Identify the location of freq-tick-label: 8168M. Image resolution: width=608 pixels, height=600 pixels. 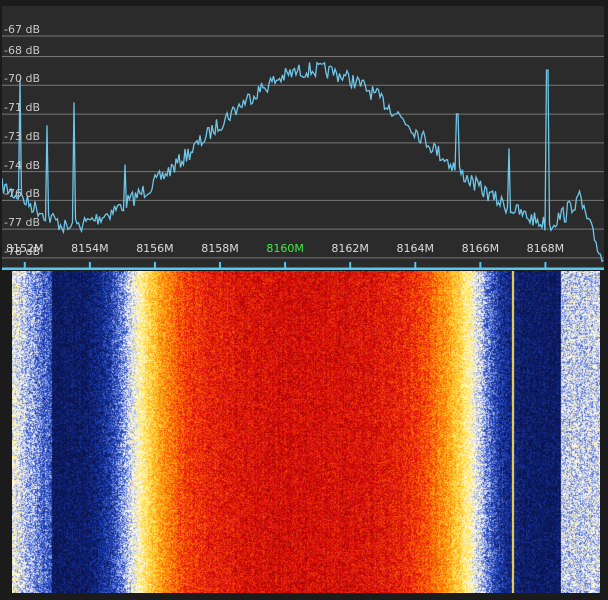
(545, 248).